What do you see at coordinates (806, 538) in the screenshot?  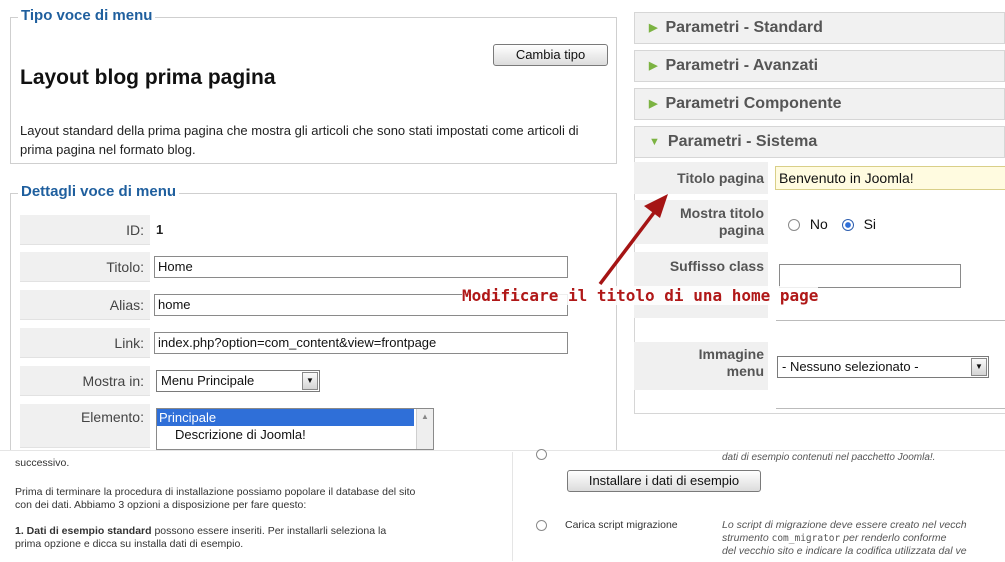 I see `migration-desc-2b: com_migrator` at bounding box center [806, 538].